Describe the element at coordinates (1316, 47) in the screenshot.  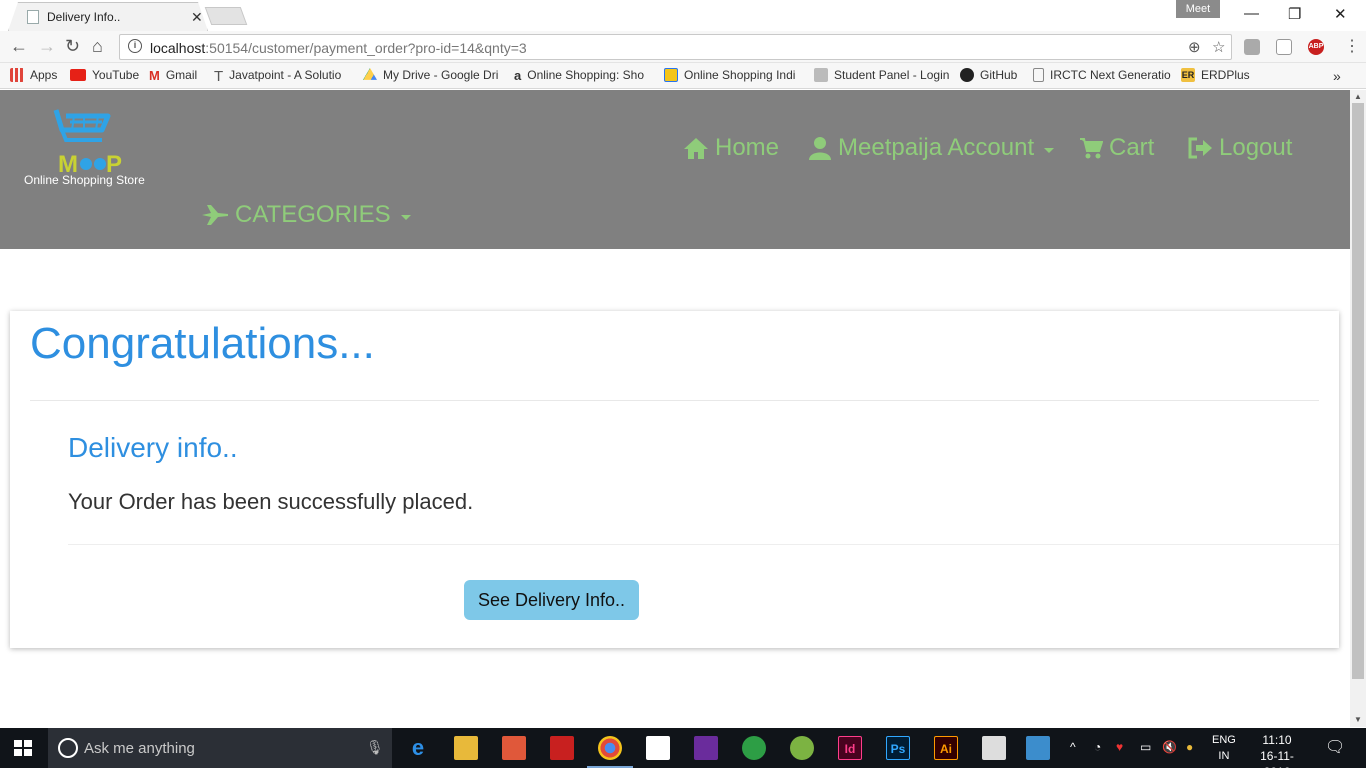
I see `adblock-icon: ABP` at that location.